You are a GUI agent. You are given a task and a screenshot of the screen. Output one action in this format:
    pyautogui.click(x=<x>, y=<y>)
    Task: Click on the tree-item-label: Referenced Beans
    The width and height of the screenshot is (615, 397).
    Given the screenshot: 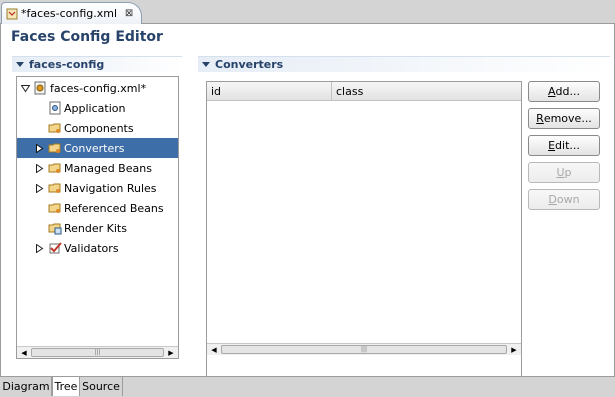 What is the action you would take?
    pyautogui.click(x=114, y=208)
    